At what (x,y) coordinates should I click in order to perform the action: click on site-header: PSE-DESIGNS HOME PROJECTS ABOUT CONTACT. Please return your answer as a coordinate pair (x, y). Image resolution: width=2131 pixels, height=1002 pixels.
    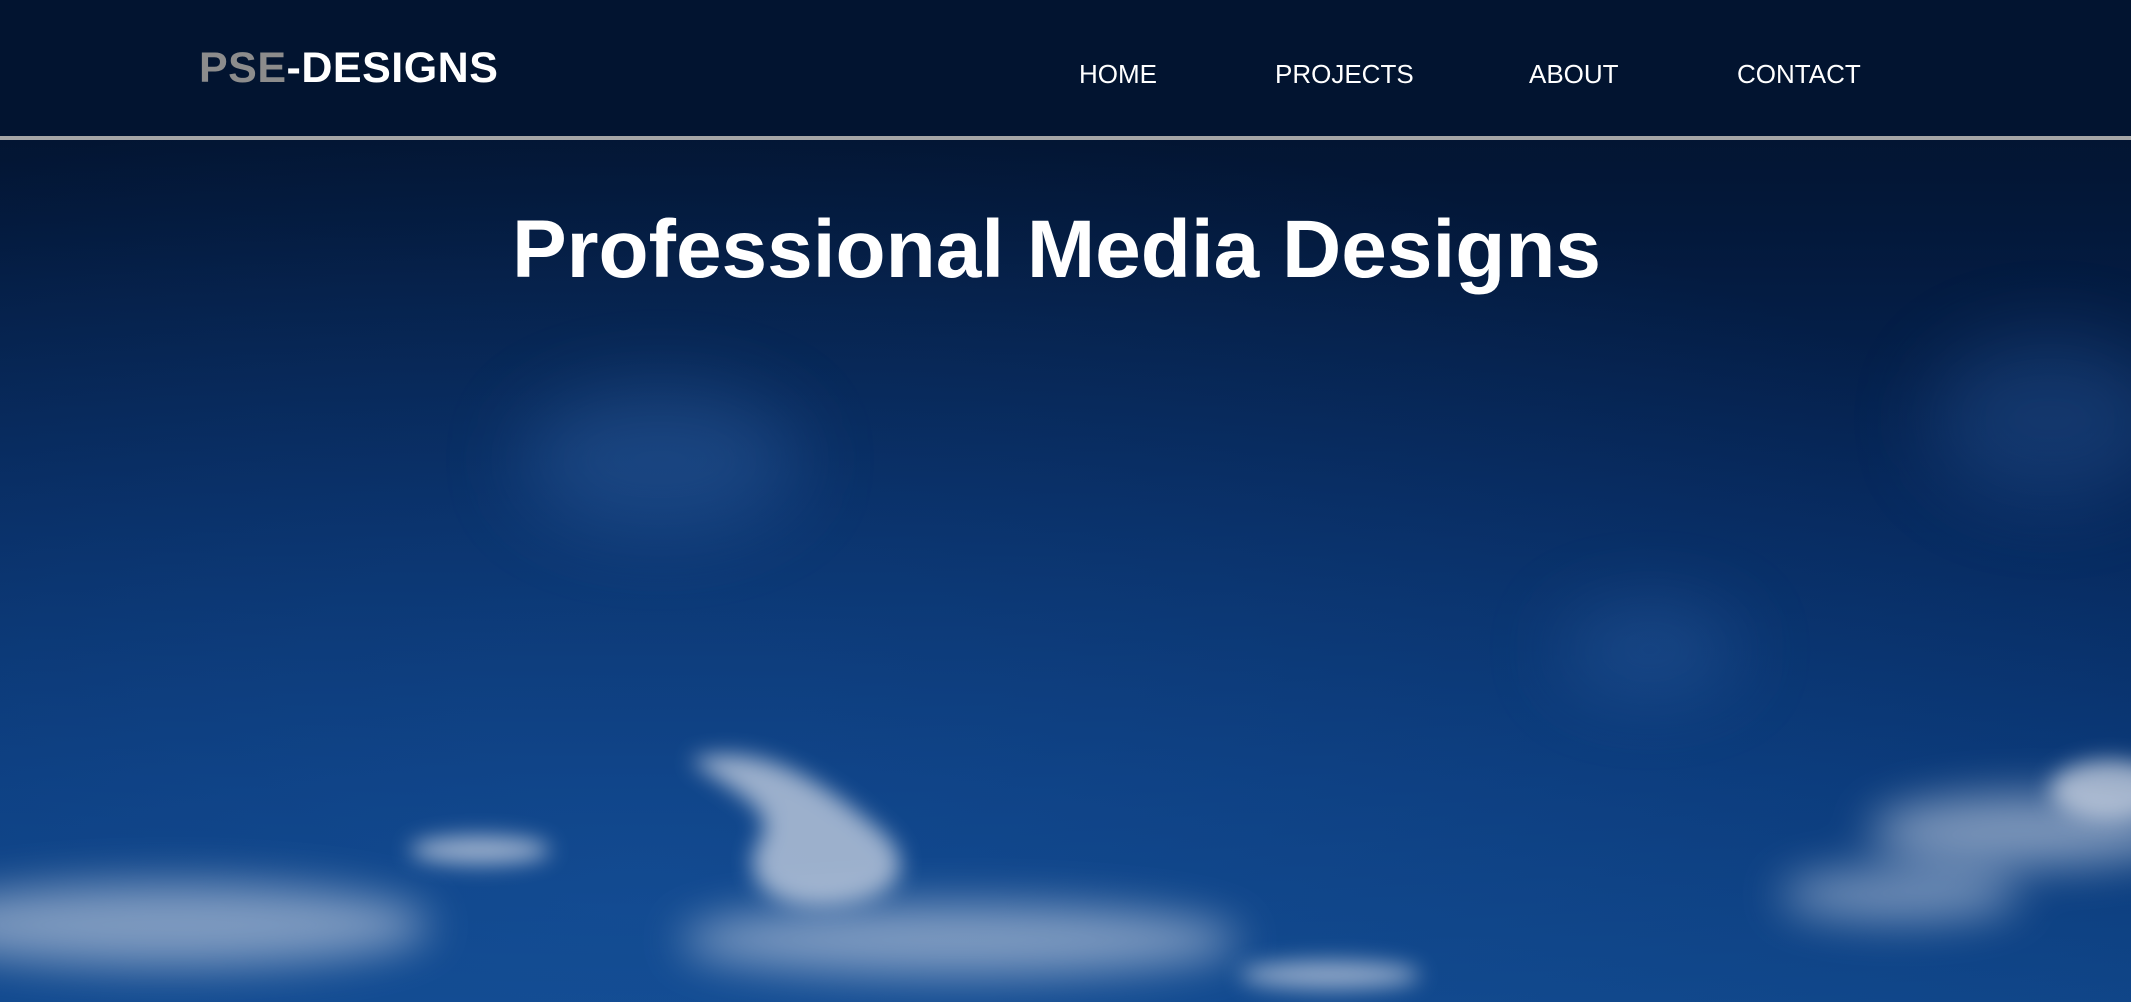
    Looking at the image, I should click on (1065, 70).